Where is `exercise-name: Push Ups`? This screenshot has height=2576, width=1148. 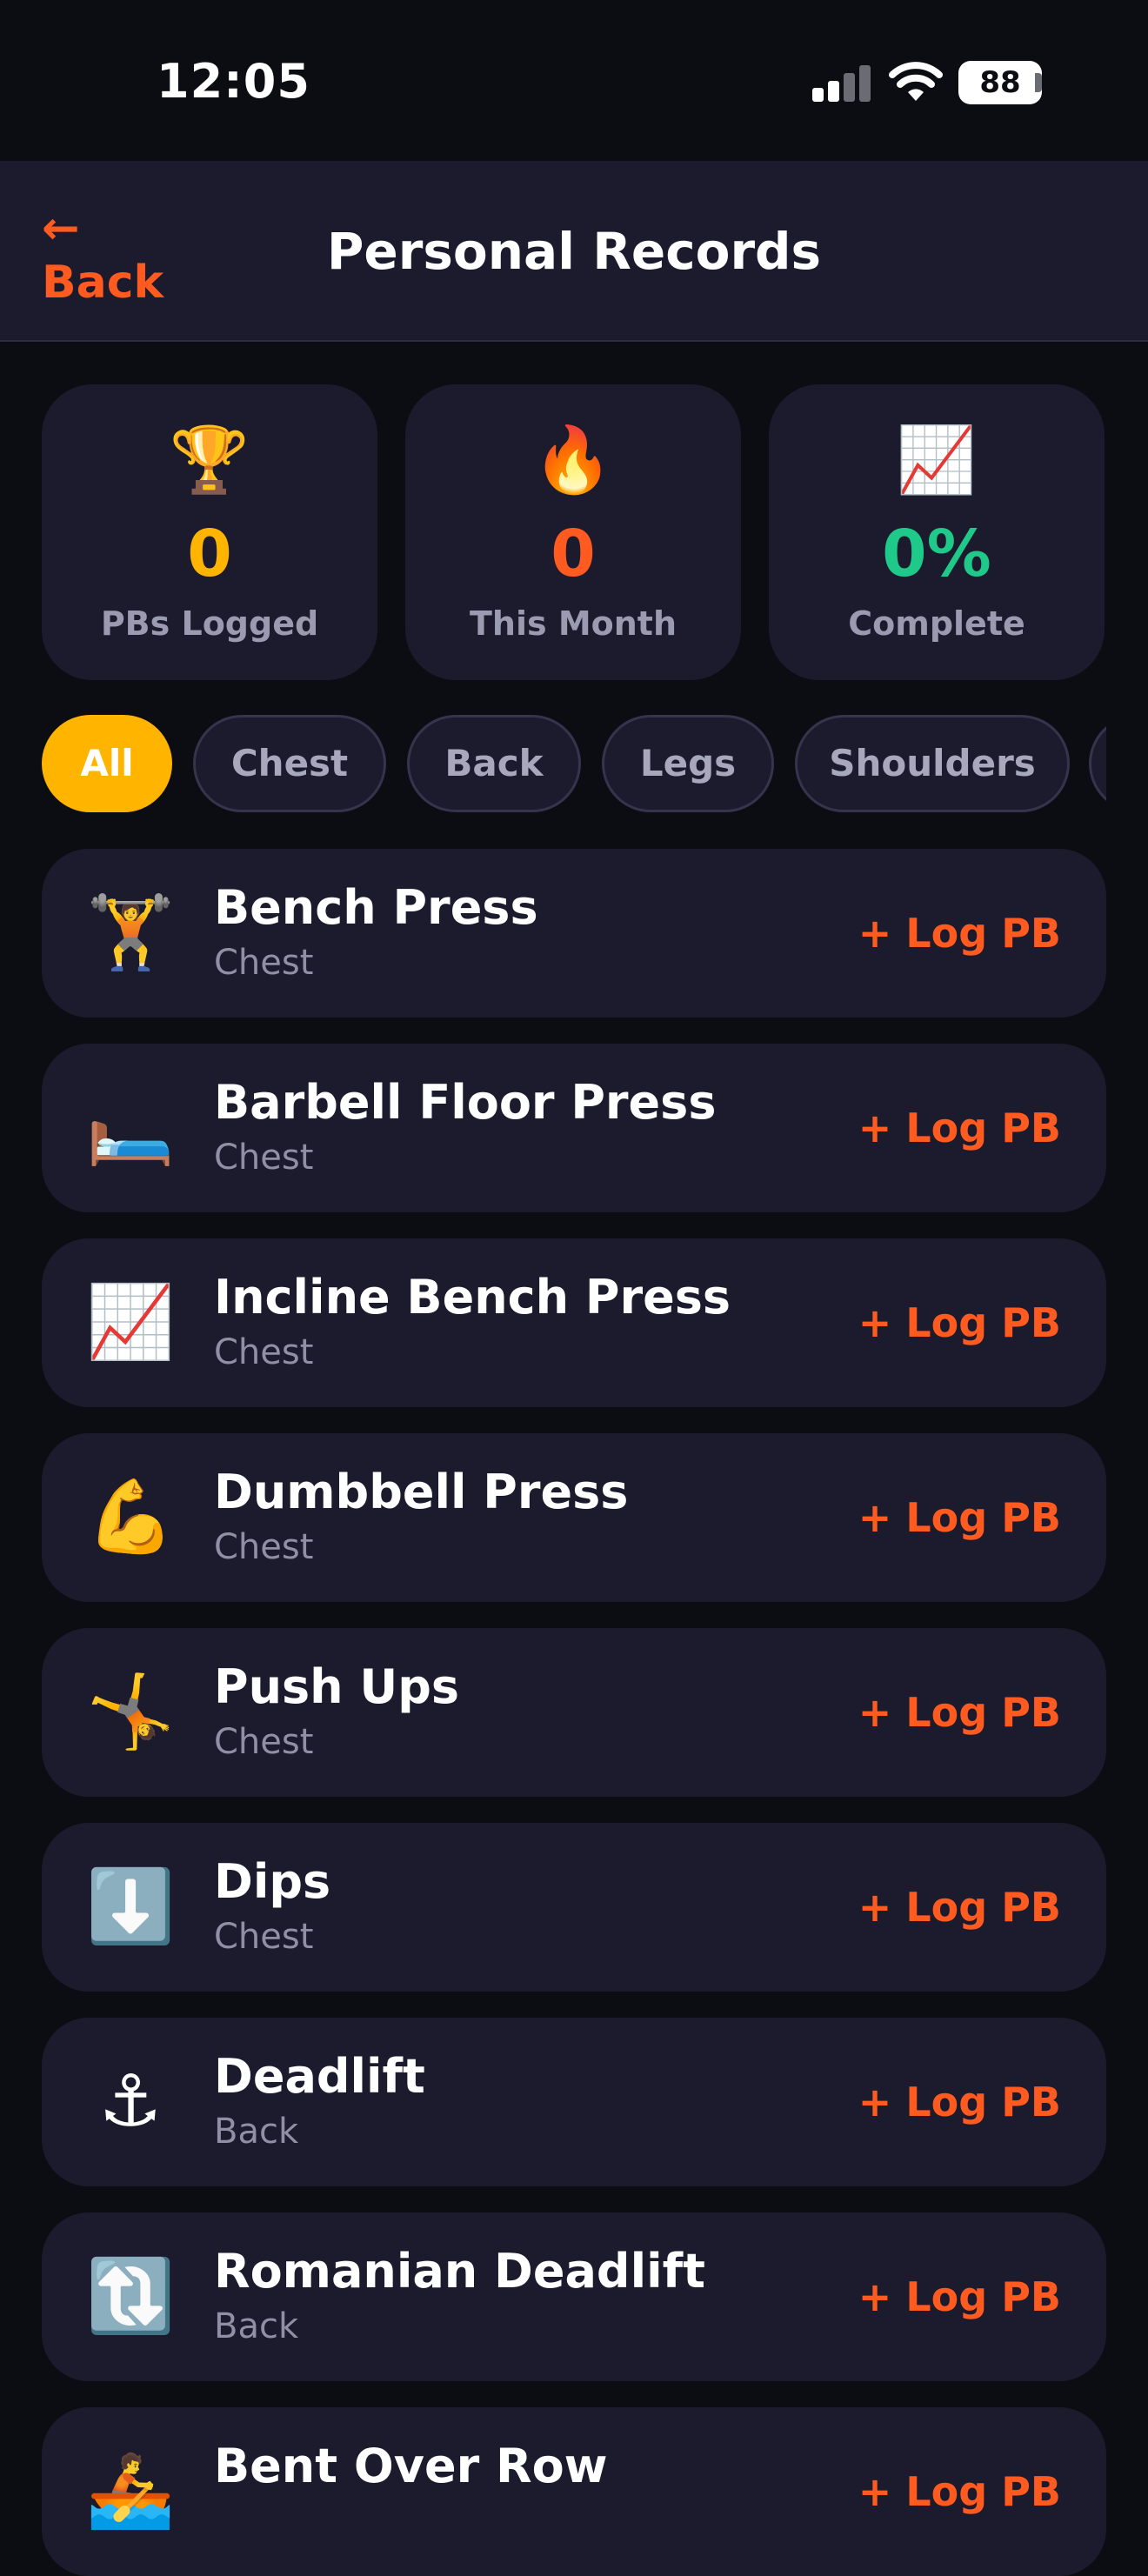
exercise-name: Push Ups is located at coordinates (337, 1686).